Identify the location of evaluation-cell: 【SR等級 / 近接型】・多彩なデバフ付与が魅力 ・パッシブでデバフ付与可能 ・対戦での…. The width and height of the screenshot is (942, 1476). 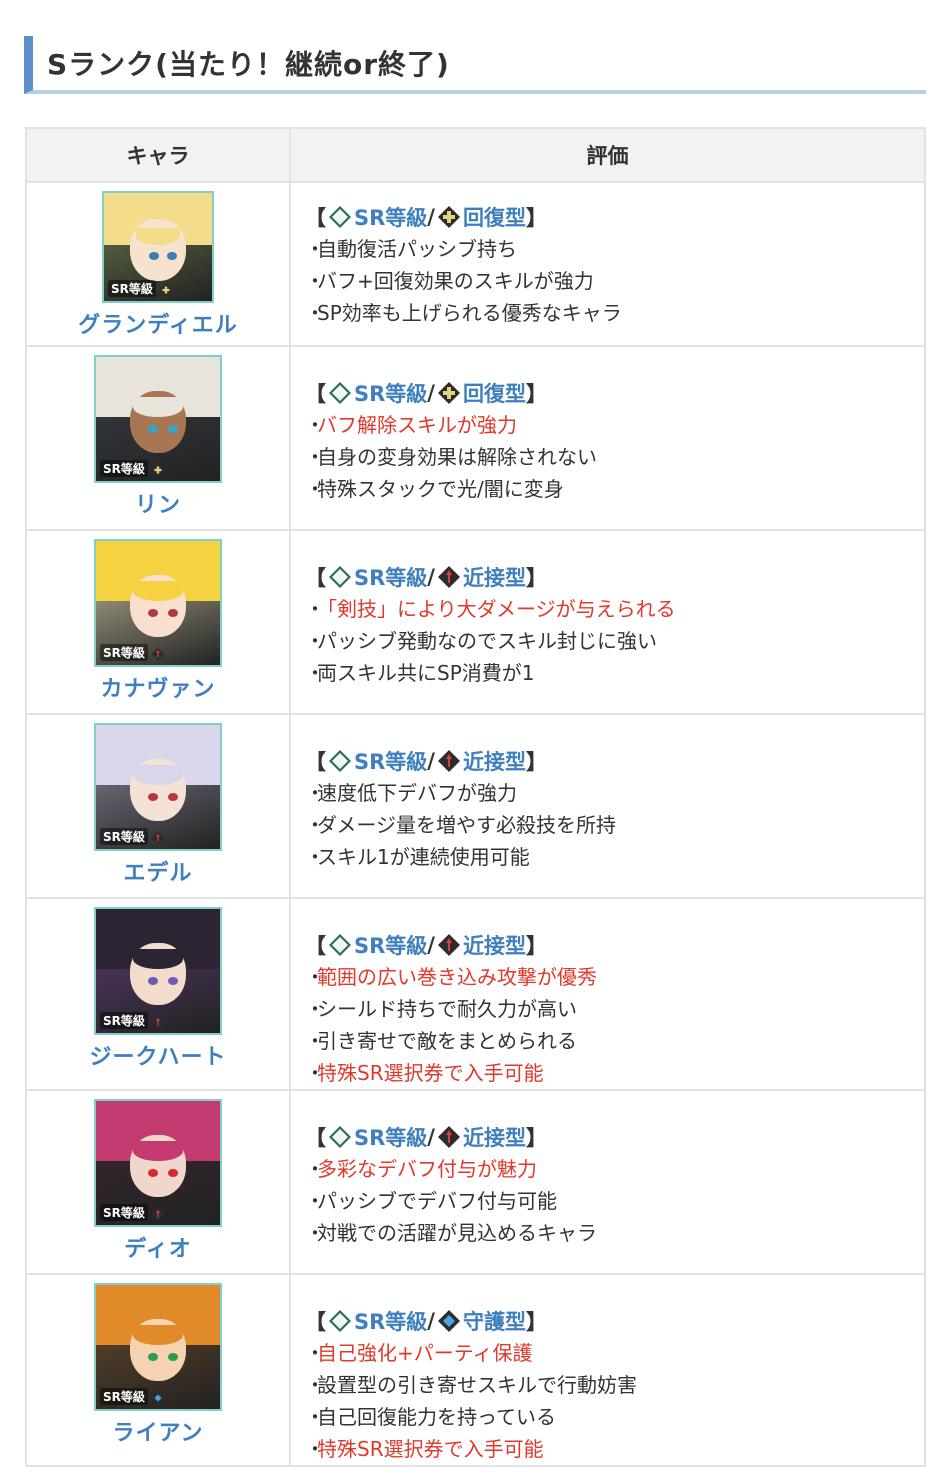
(607, 1182).